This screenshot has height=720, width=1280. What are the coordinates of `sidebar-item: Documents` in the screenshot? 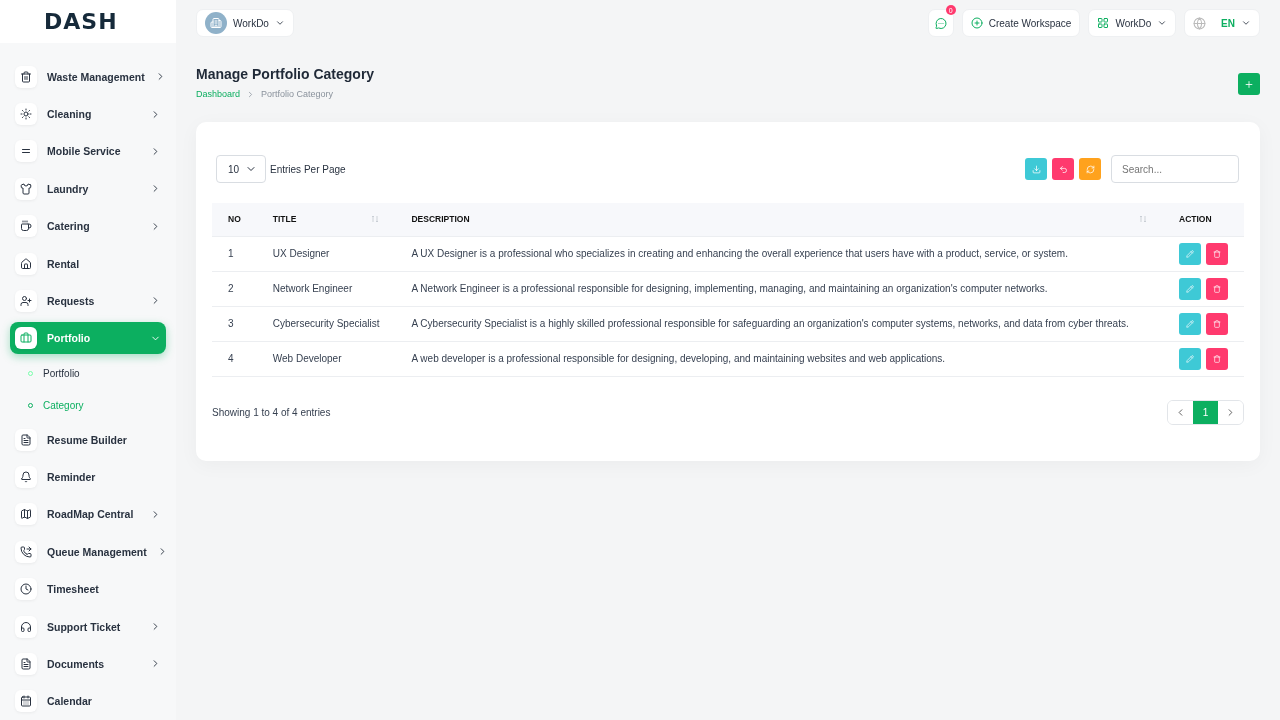 It's located at (88, 663).